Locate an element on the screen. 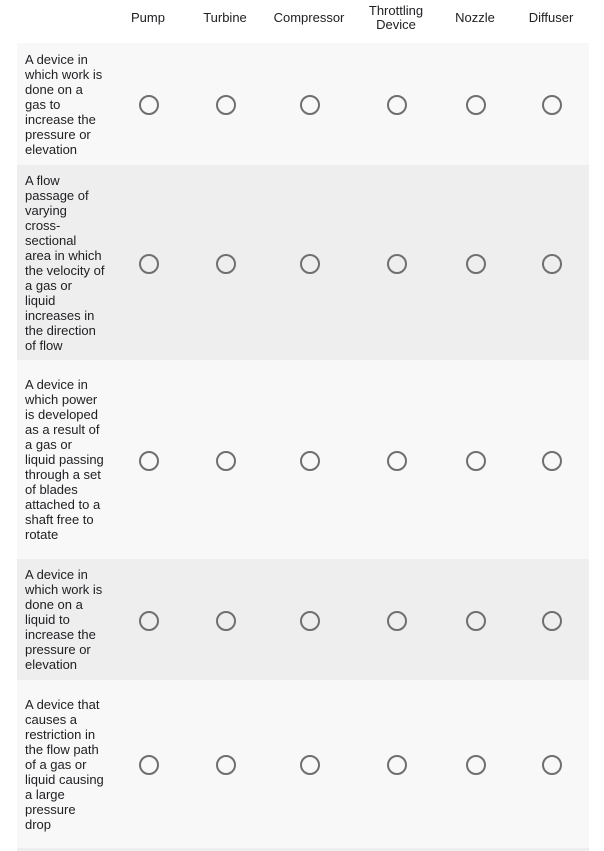  column-header-pump: Pump is located at coordinates (148, 17).